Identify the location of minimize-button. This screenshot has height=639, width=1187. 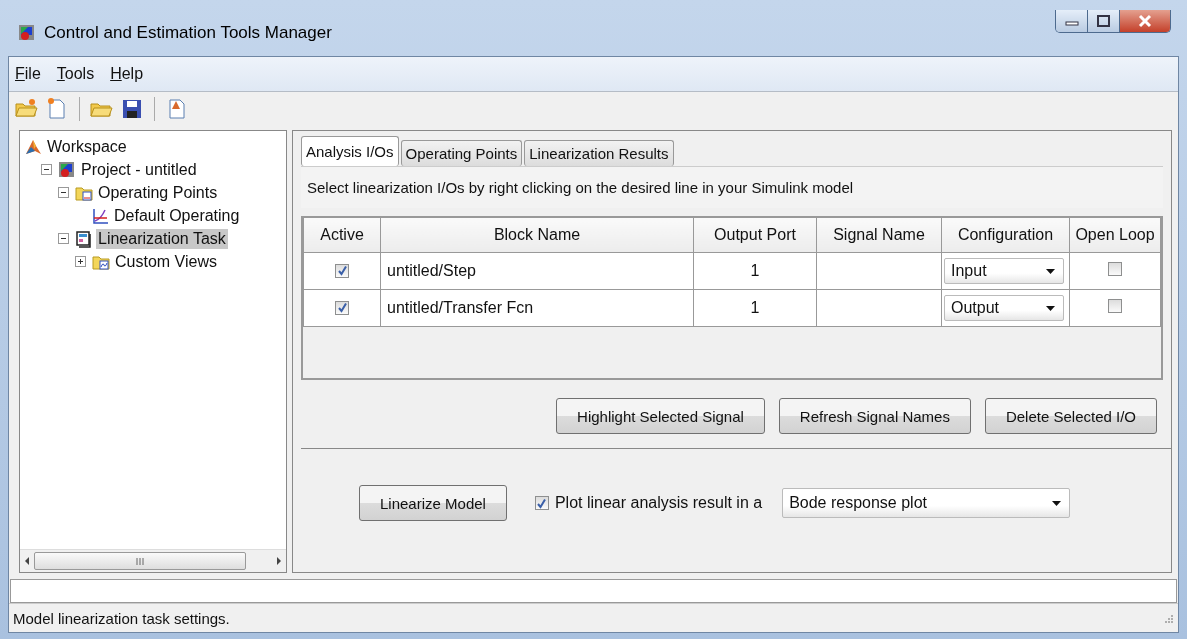
(1072, 21).